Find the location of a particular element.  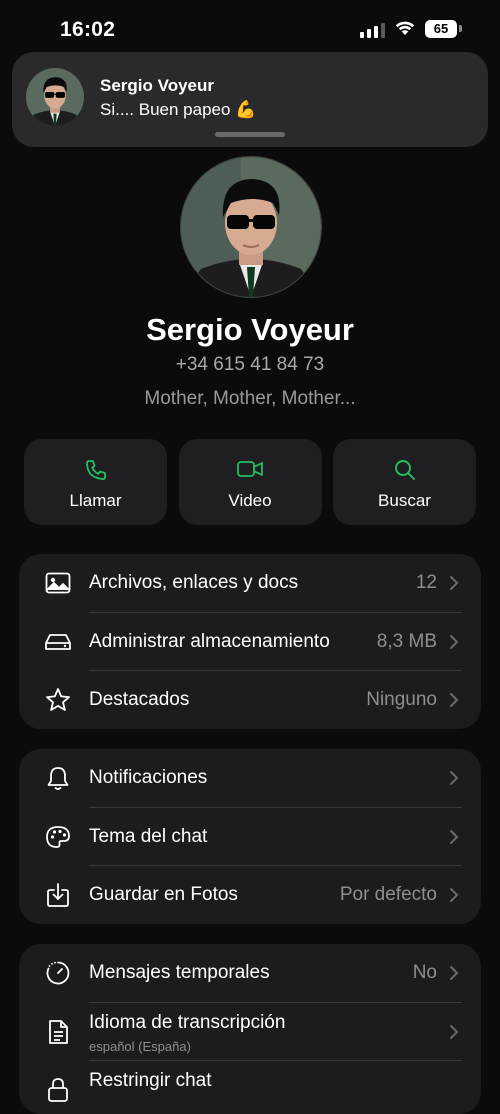

row-media-links-docs: Archivos, enlaces y docs 12 is located at coordinates (250, 583).